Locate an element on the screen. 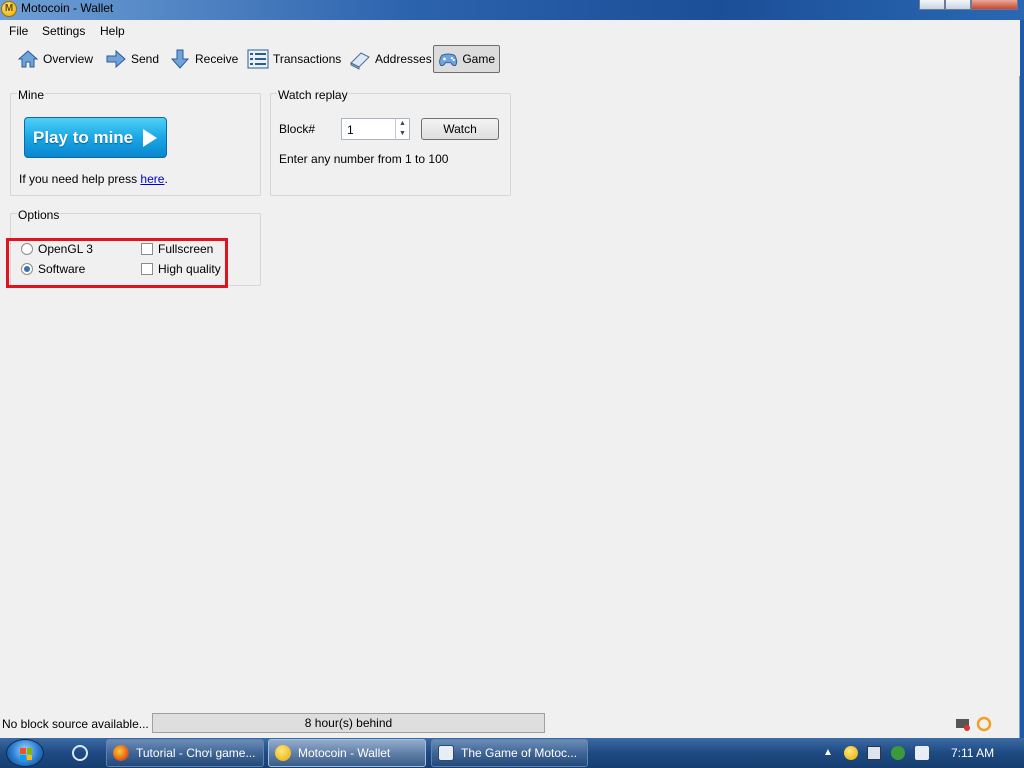 This screenshot has width=1024, height=768. tab-overview: Overview is located at coordinates (55, 59).